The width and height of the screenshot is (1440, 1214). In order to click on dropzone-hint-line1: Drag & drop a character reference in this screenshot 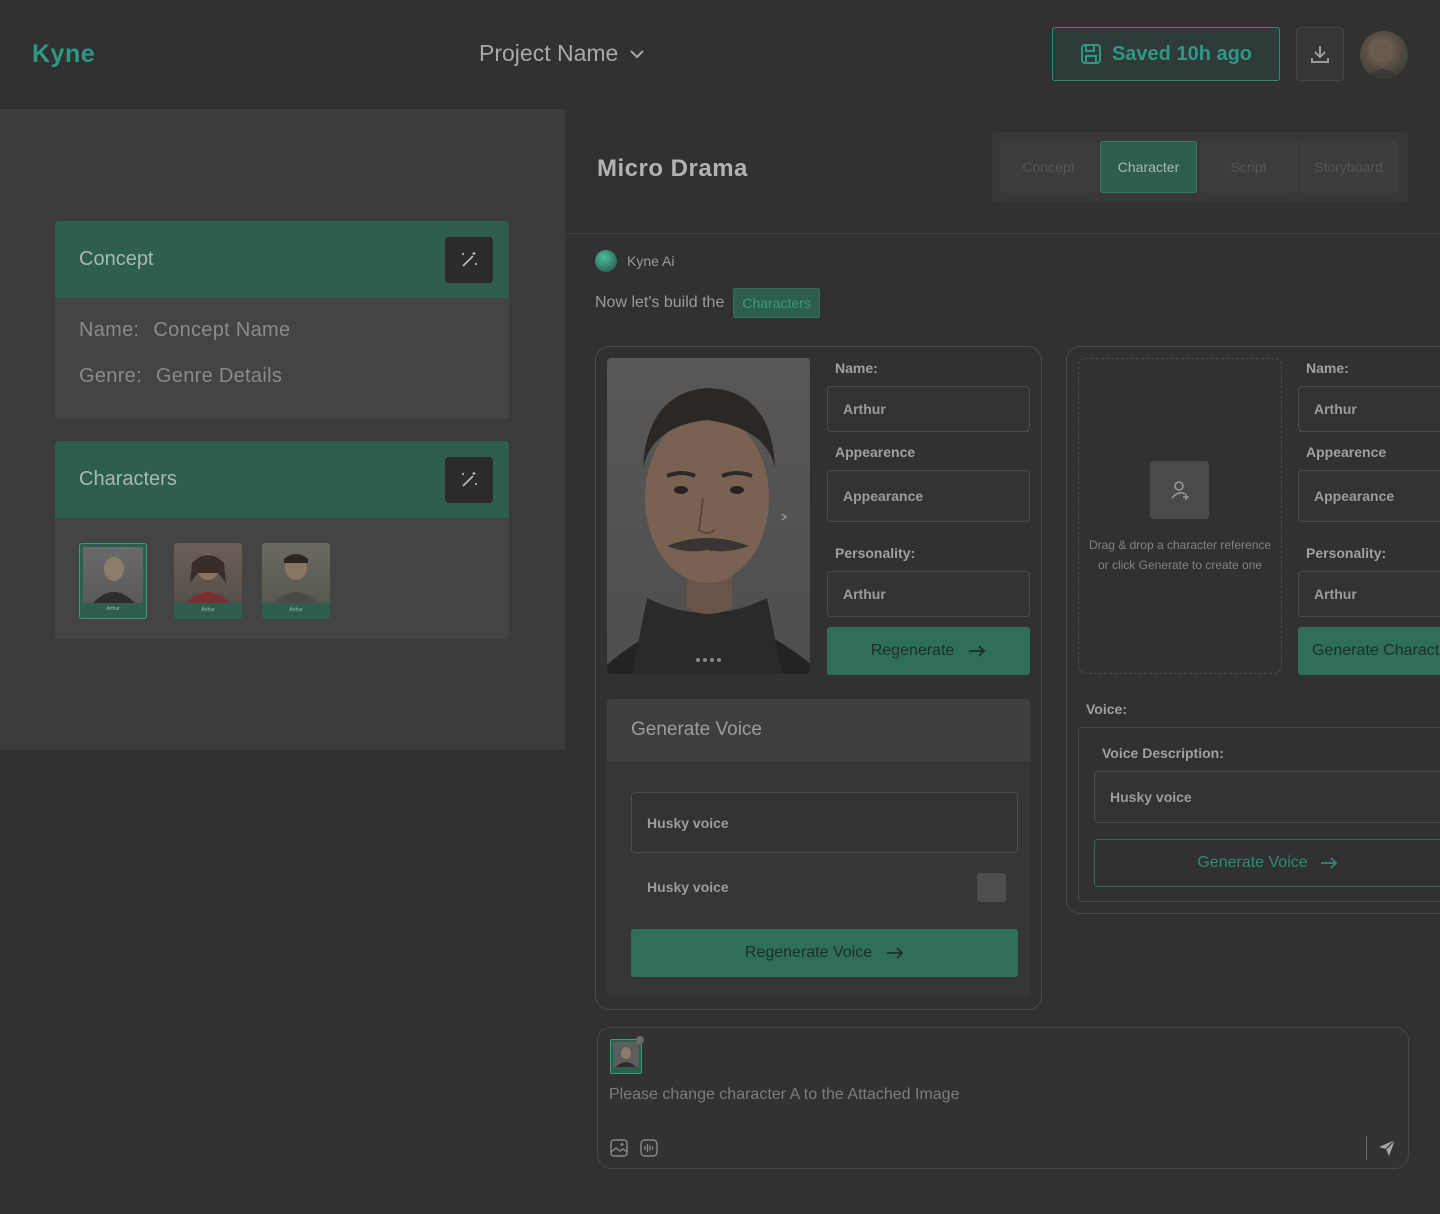, I will do `click(1180, 545)`.